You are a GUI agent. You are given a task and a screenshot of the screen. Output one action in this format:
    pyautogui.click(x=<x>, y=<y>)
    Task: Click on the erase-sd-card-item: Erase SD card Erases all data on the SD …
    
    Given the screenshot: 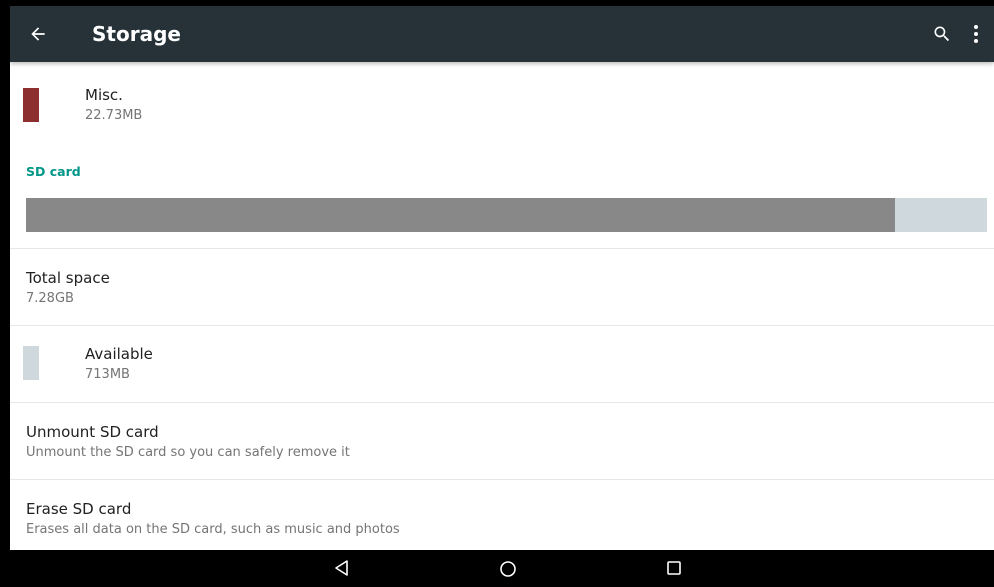 What is the action you would take?
    pyautogui.click(x=502, y=518)
    